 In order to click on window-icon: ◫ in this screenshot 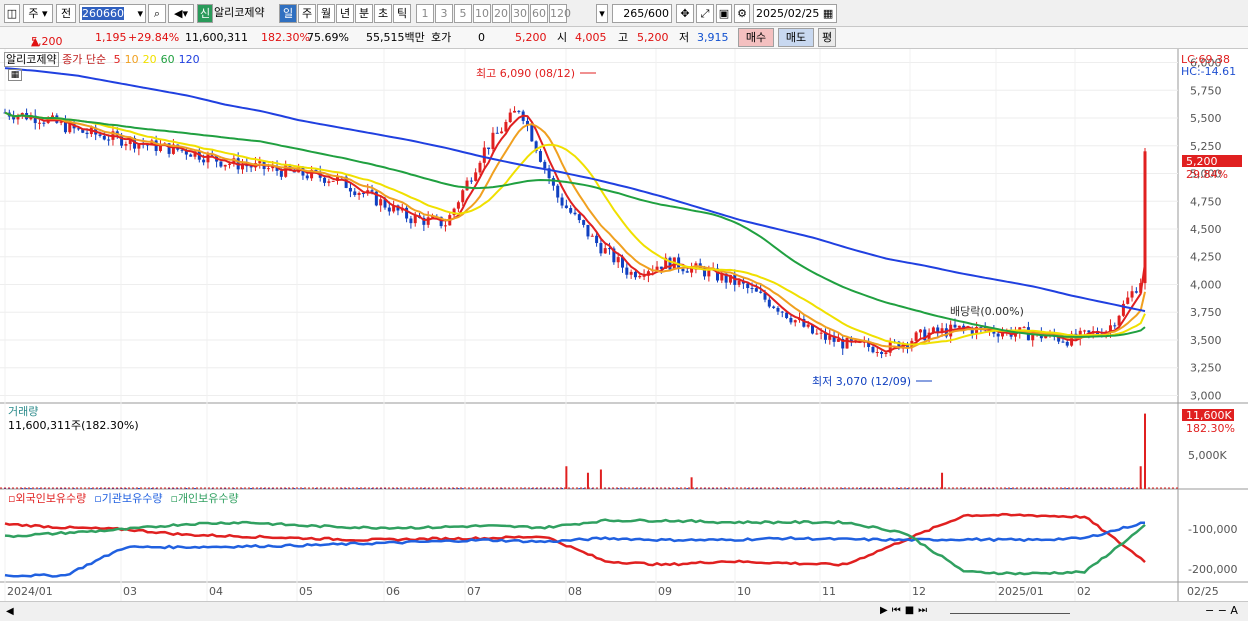, I will do `click(12, 13)`.